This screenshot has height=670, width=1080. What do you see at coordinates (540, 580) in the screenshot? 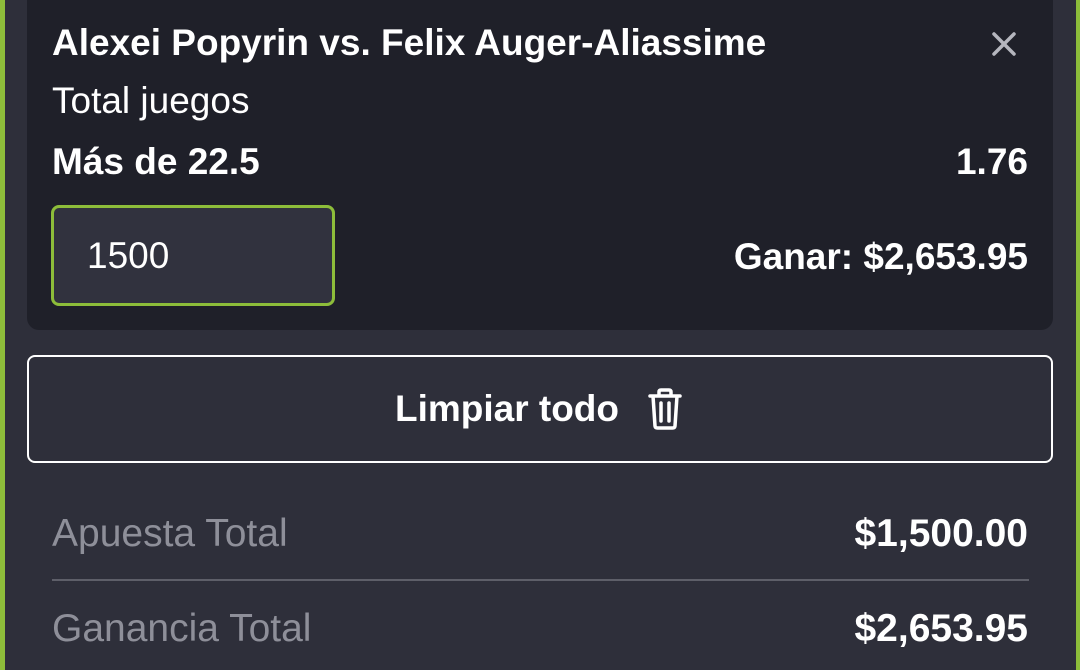
I see `summary-divider` at bounding box center [540, 580].